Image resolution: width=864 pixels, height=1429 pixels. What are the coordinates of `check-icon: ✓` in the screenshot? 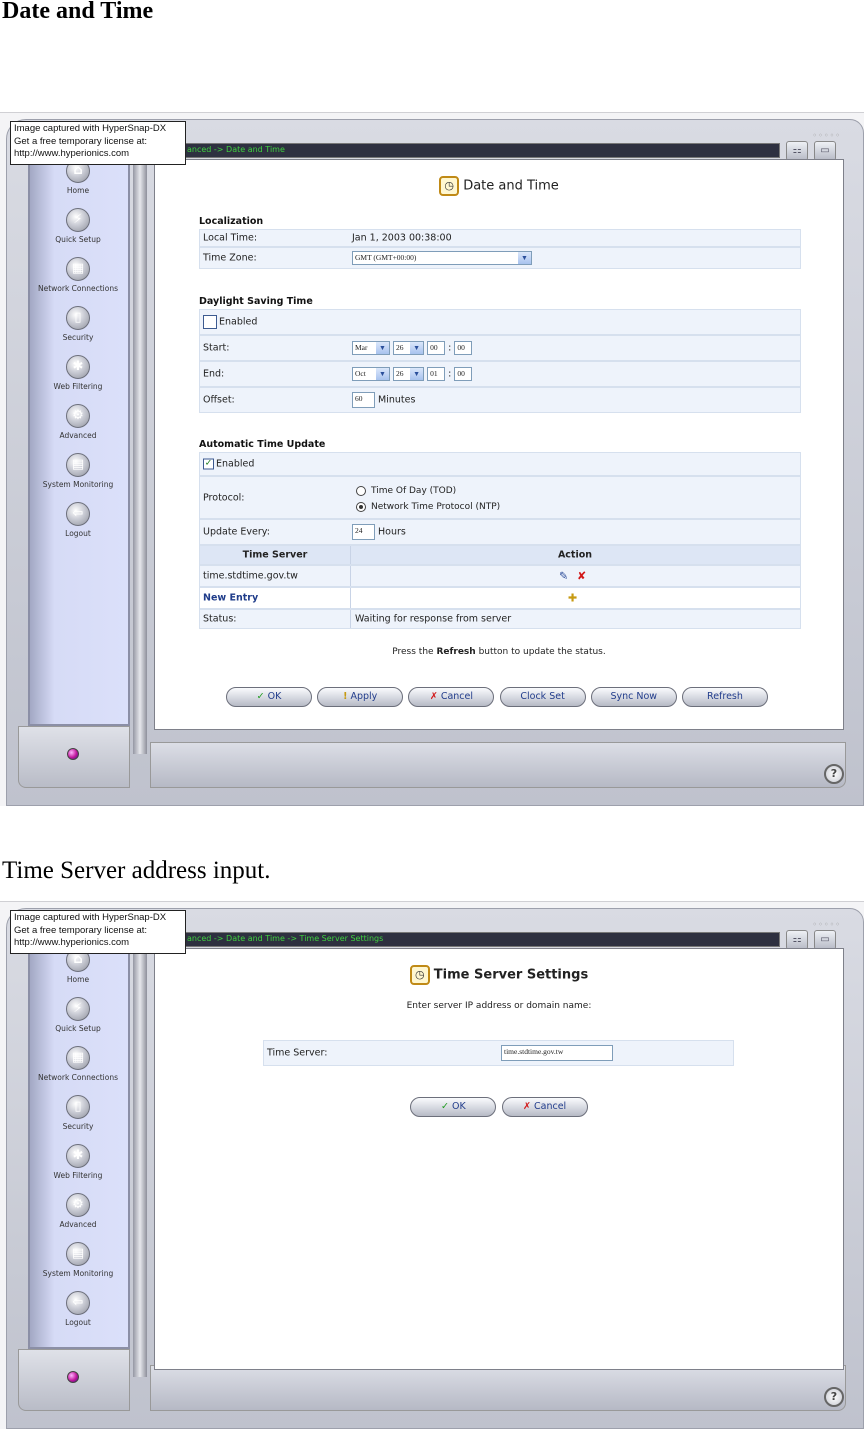 It's located at (260, 696).